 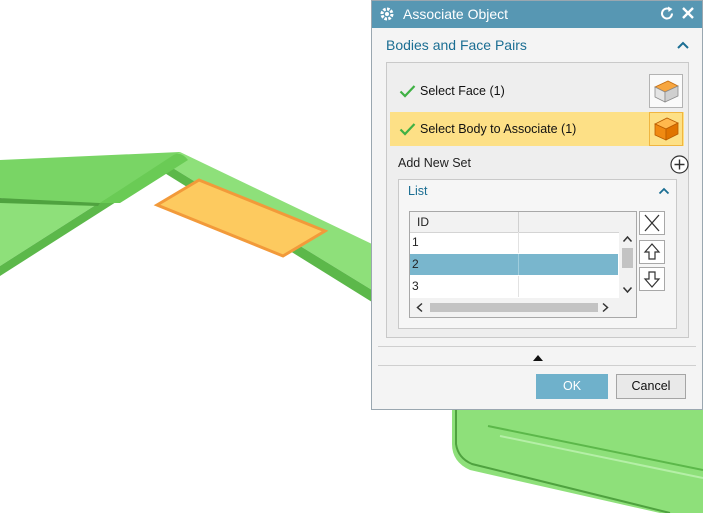 I want to click on close-icon, so click(x=688, y=13).